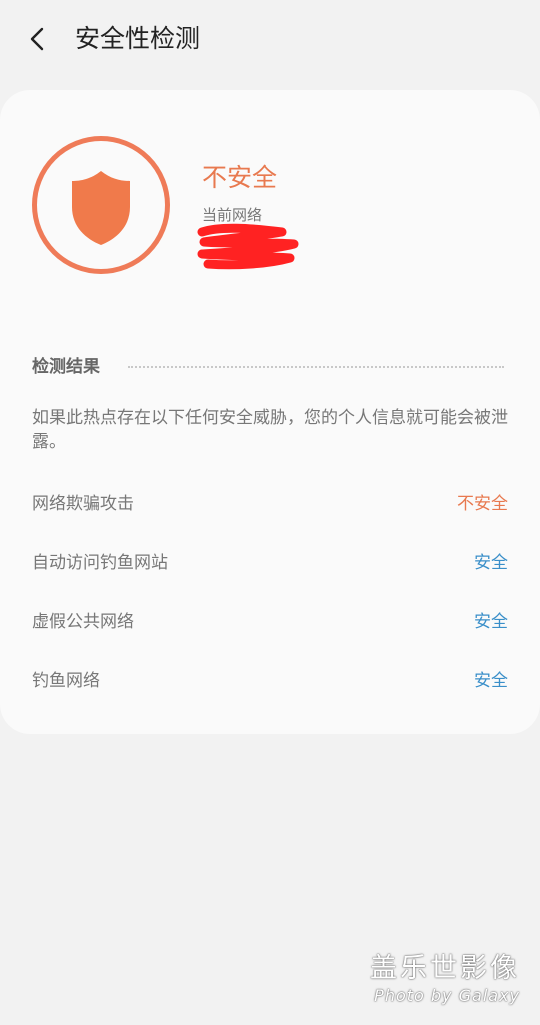 Image resolution: width=540 pixels, height=1025 pixels. I want to click on watermark-credit: Photo by Galaxy, so click(447, 995).